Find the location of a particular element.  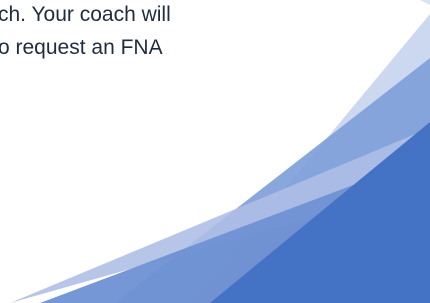

body-text-line: ch. Your coach will is located at coordinates (85, 14).